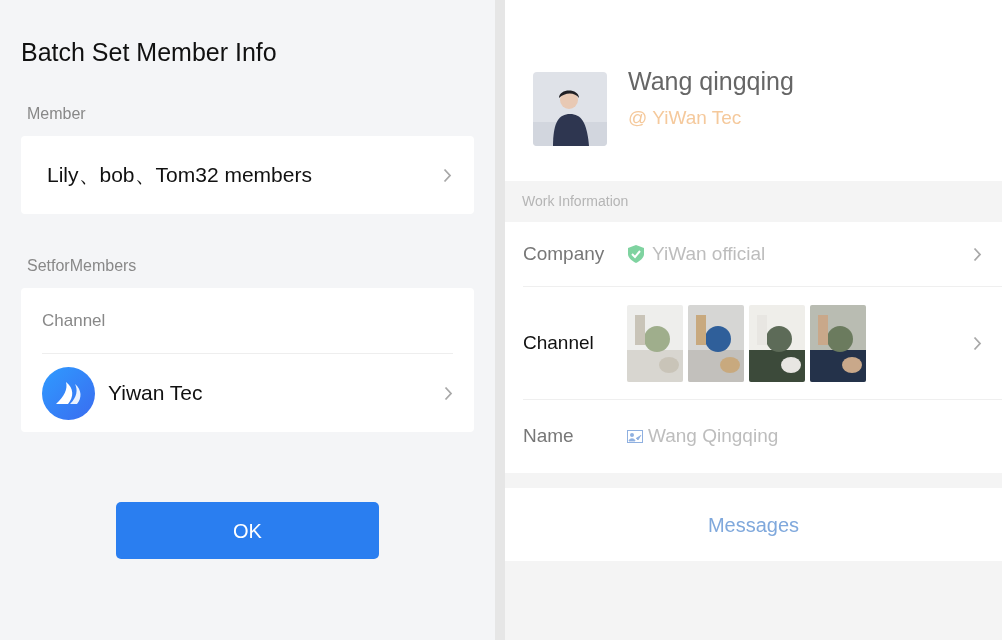 The height and width of the screenshot is (640, 1002). What do you see at coordinates (685, 118) in the screenshot?
I see `profile-handle: @ YiWan Tec` at bounding box center [685, 118].